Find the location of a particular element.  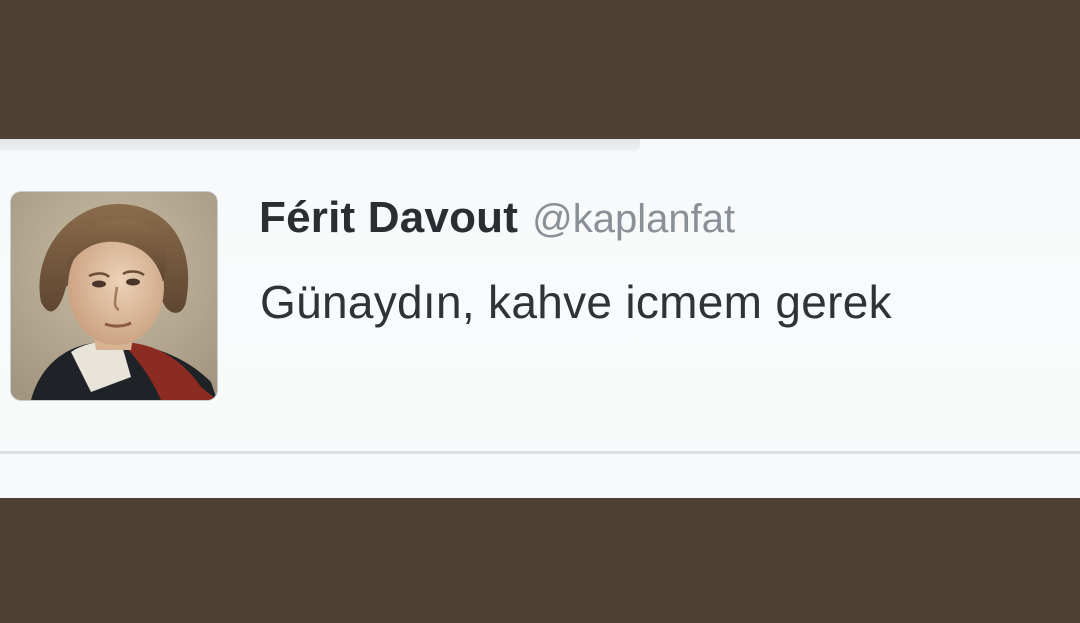

portrait-avatar-icon is located at coordinates (114, 296).